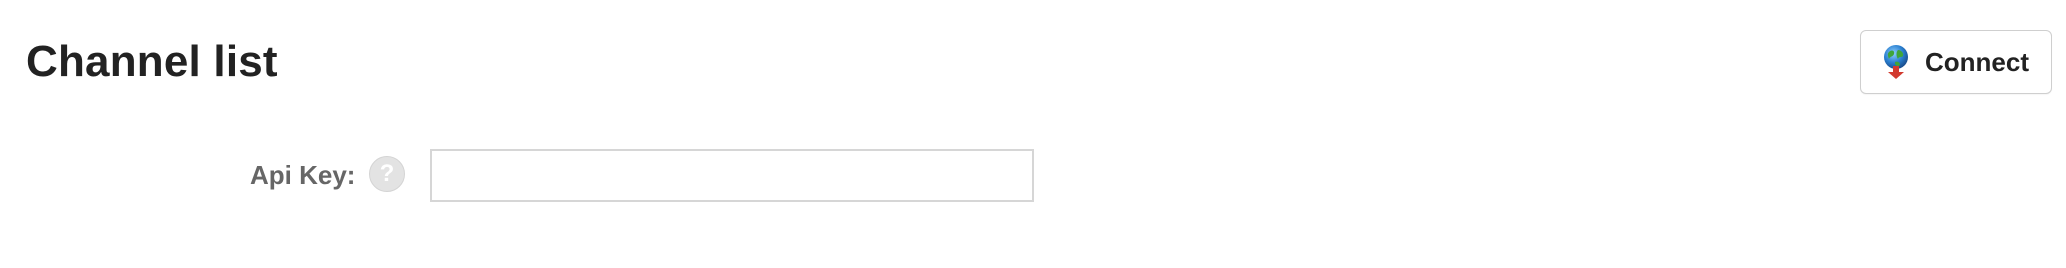 This screenshot has width=2066, height=268. What do you see at coordinates (303, 175) in the screenshot?
I see `api-key-label: Api Key:` at bounding box center [303, 175].